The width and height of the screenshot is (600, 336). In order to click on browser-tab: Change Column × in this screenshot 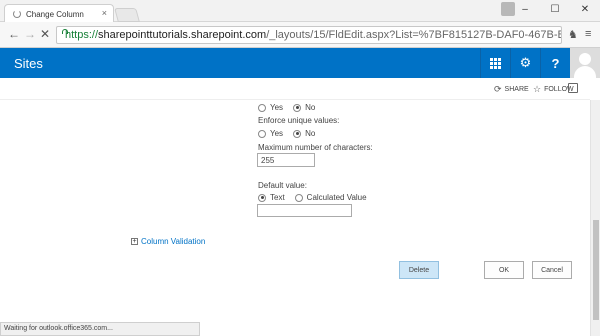, I will do `click(59, 13)`.